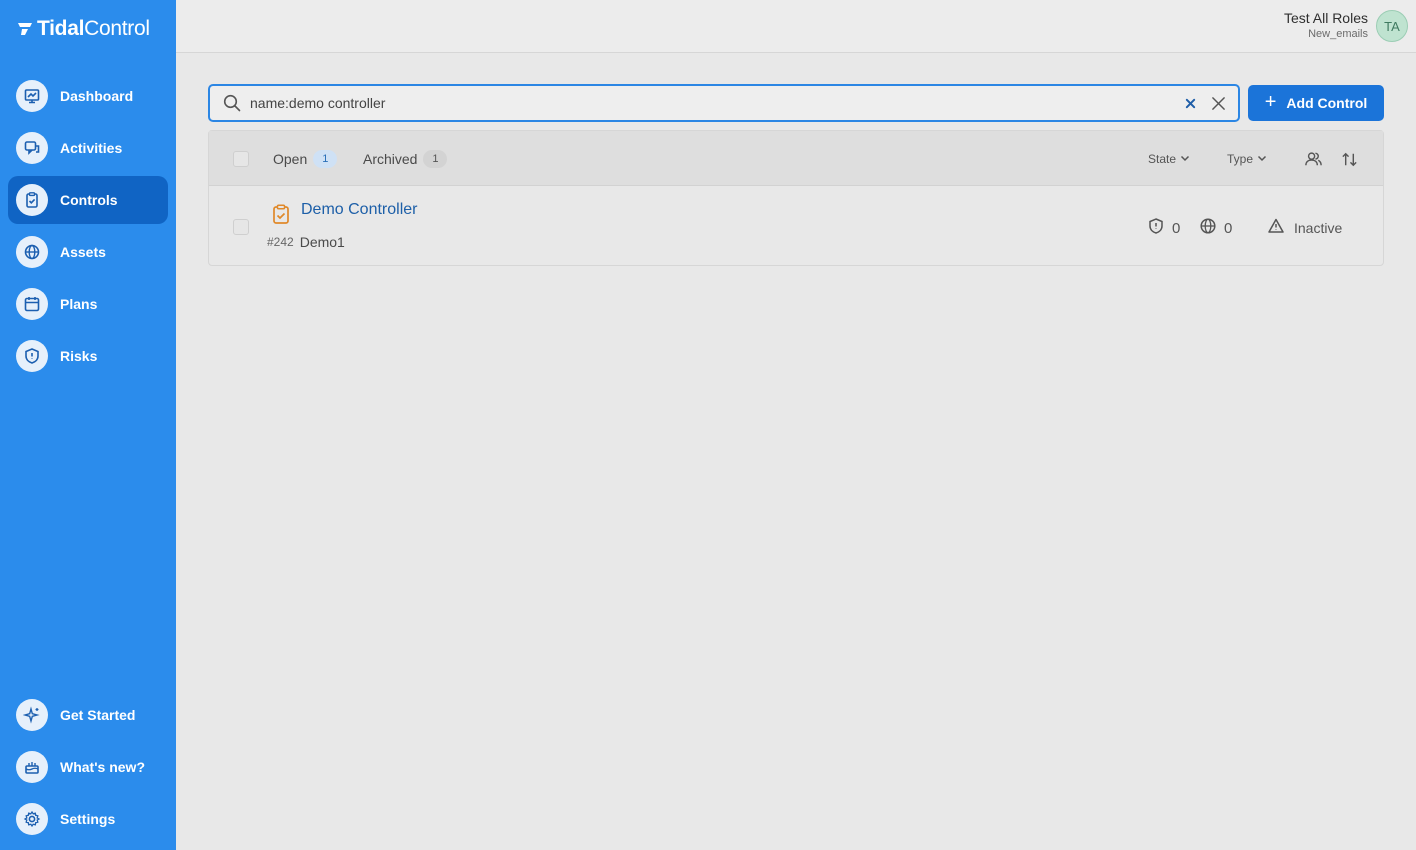  What do you see at coordinates (1392, 26) in the screenshot?
I see `avatar: TA` at bounding box center [1392, 26].